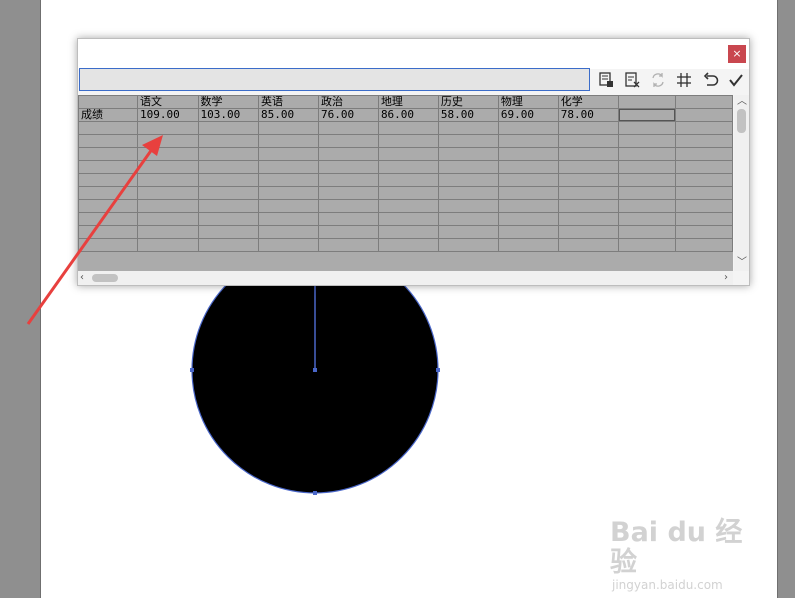 Image resolution: width=795 pixels, height=598 pixels. What do you see at coordinates (658, 80) in the screenshot?
I see `swap-xy-button` at bounding box center [658, 80].